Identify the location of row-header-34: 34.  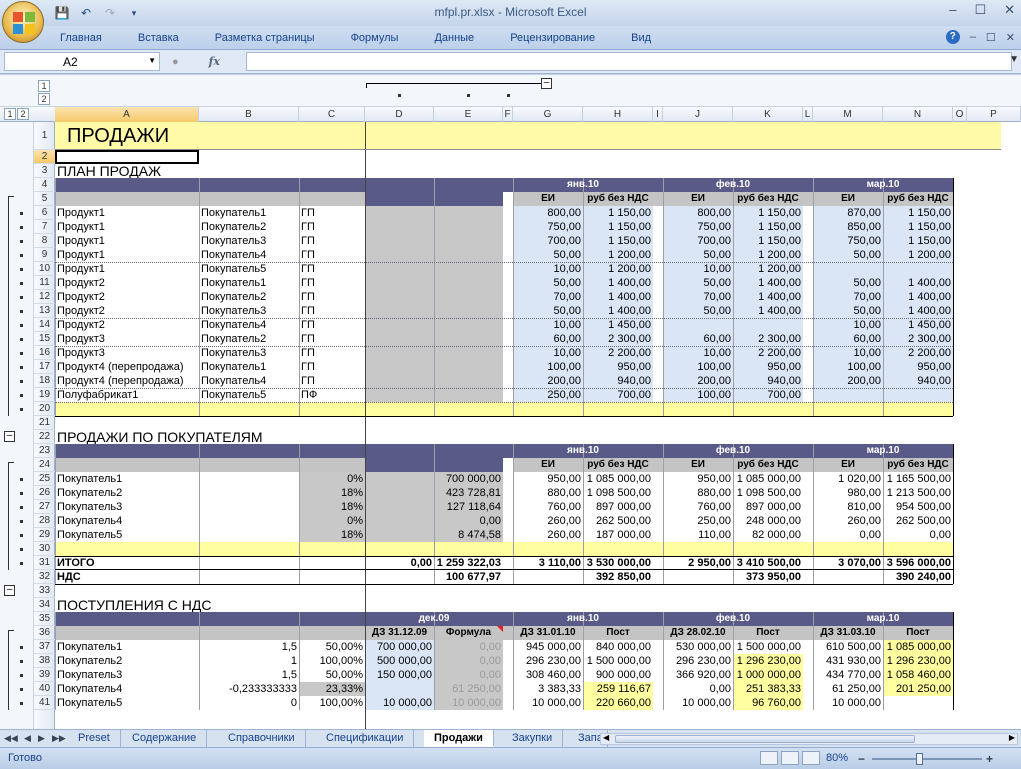
(44, 605).